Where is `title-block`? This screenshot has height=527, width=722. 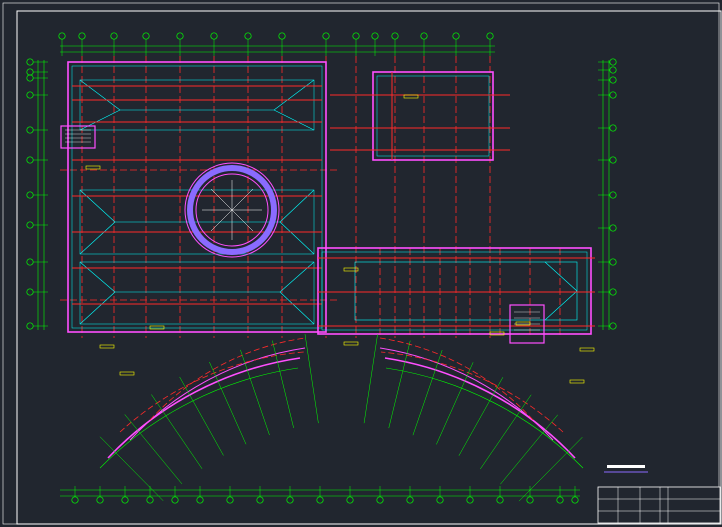 title-block is located at coordinates (659, 505).